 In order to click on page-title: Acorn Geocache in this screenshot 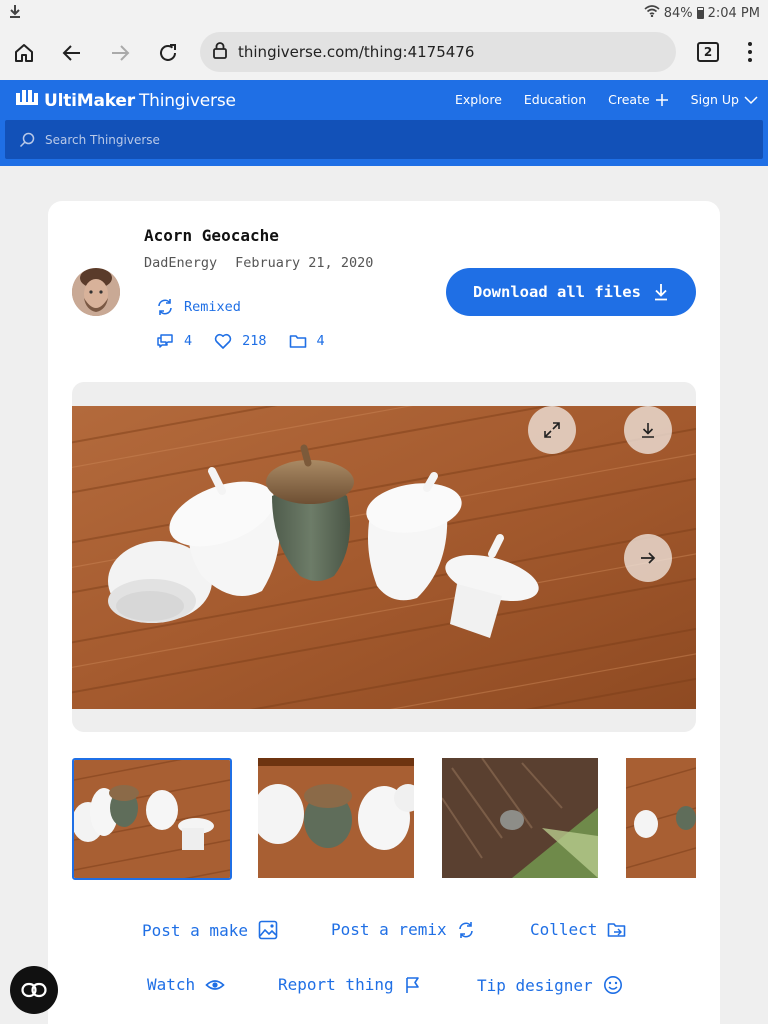, I will do `click(211, 235)`.